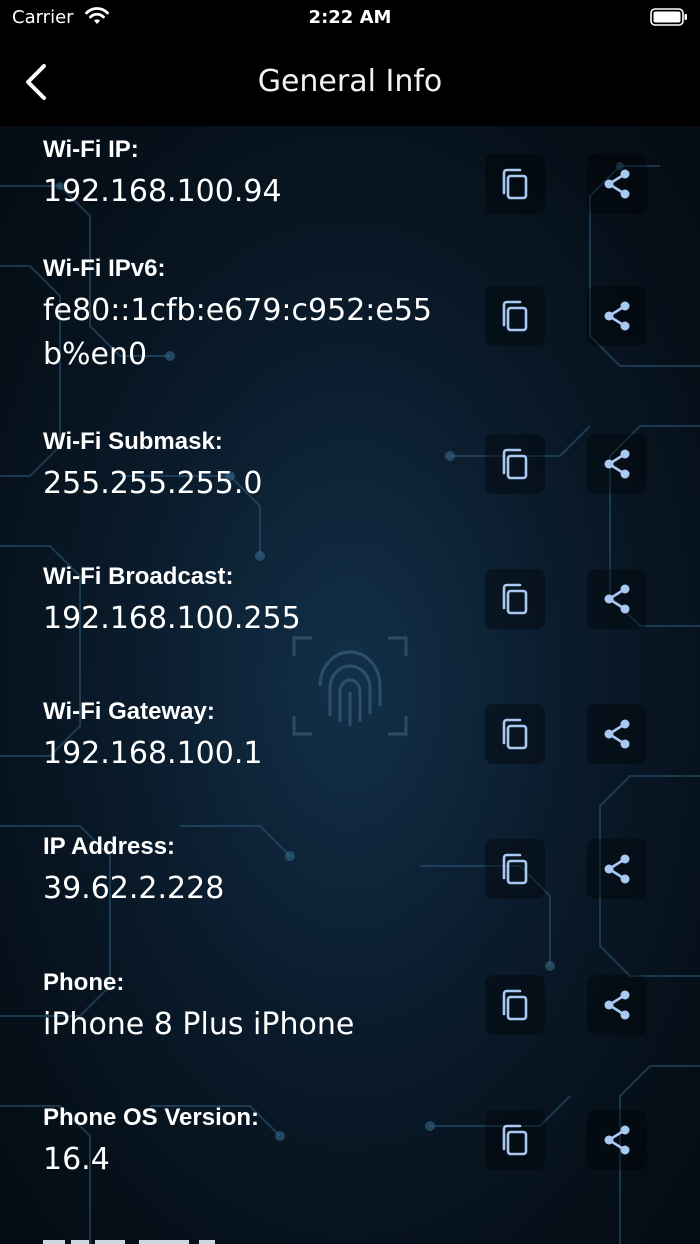 Image resolution: width=700 pixels, height=1244 pixels. What do you see at coordinates (84, 982) in the screenshot?
I see `row-label: Phone:` at bounding box center [84, 982].